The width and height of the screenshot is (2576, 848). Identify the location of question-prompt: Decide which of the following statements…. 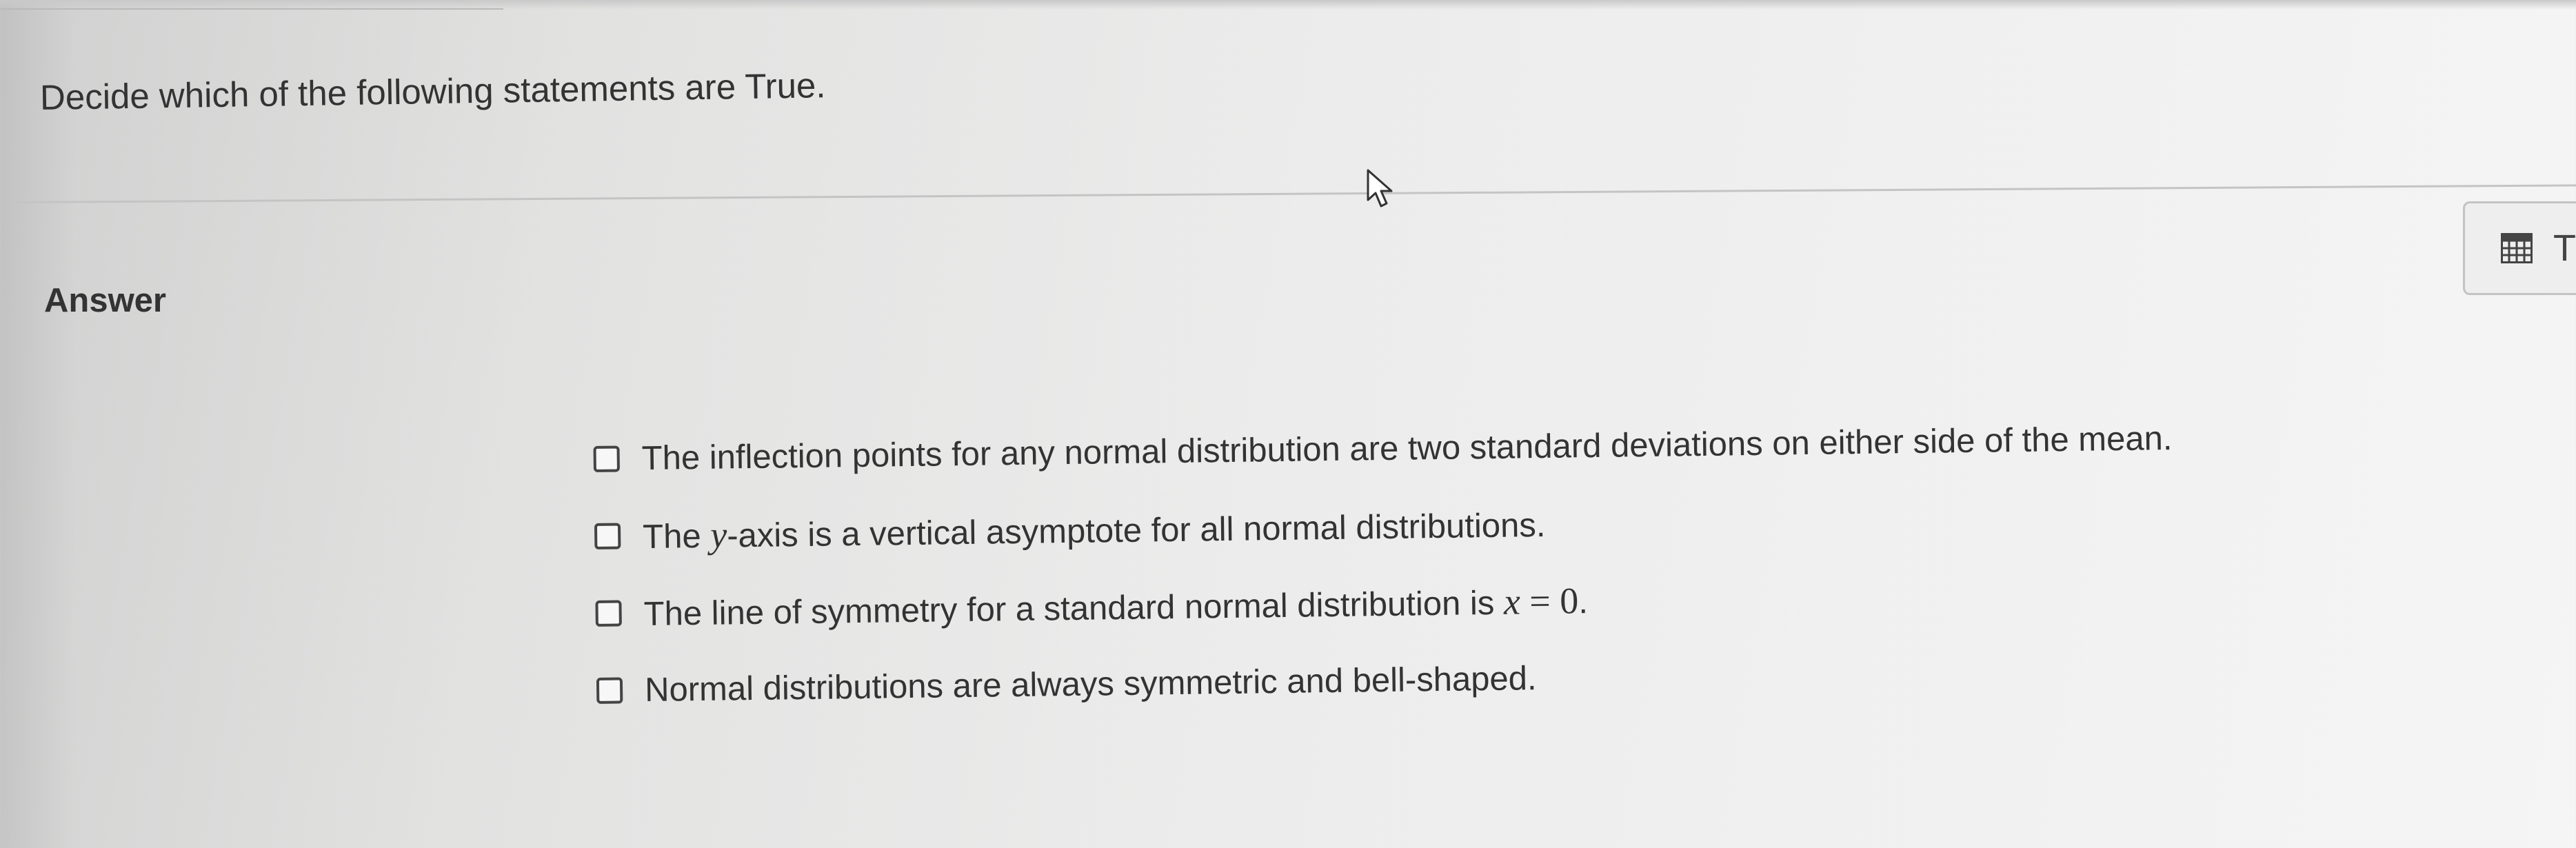
(432, 91).